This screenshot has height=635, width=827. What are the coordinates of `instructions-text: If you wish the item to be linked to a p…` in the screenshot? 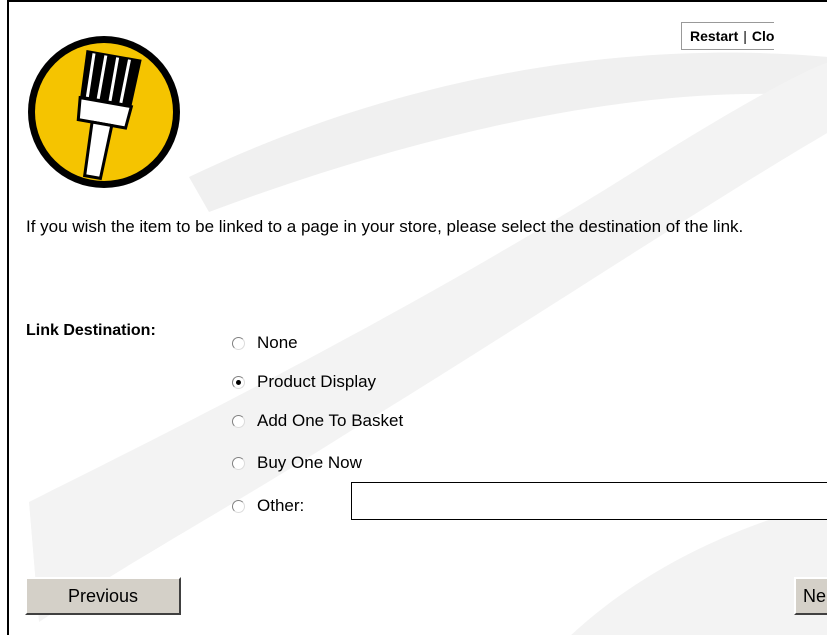 It's located at (385, 226).